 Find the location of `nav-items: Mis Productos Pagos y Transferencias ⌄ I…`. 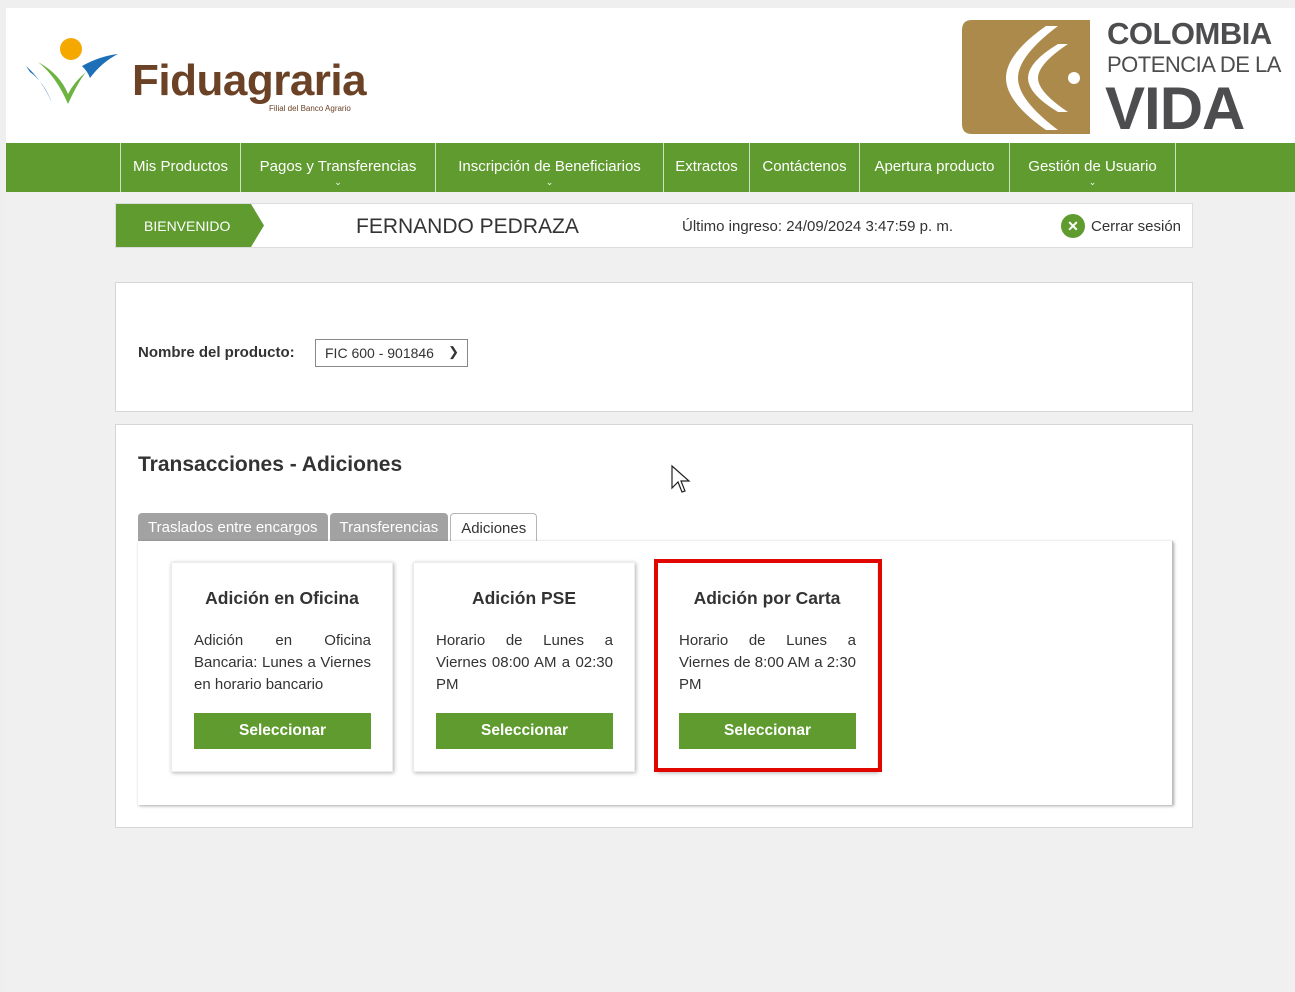

nav-items: Mis Productos Pagos y Transferencias ⌄ I… is located at coordinates (648, 167).